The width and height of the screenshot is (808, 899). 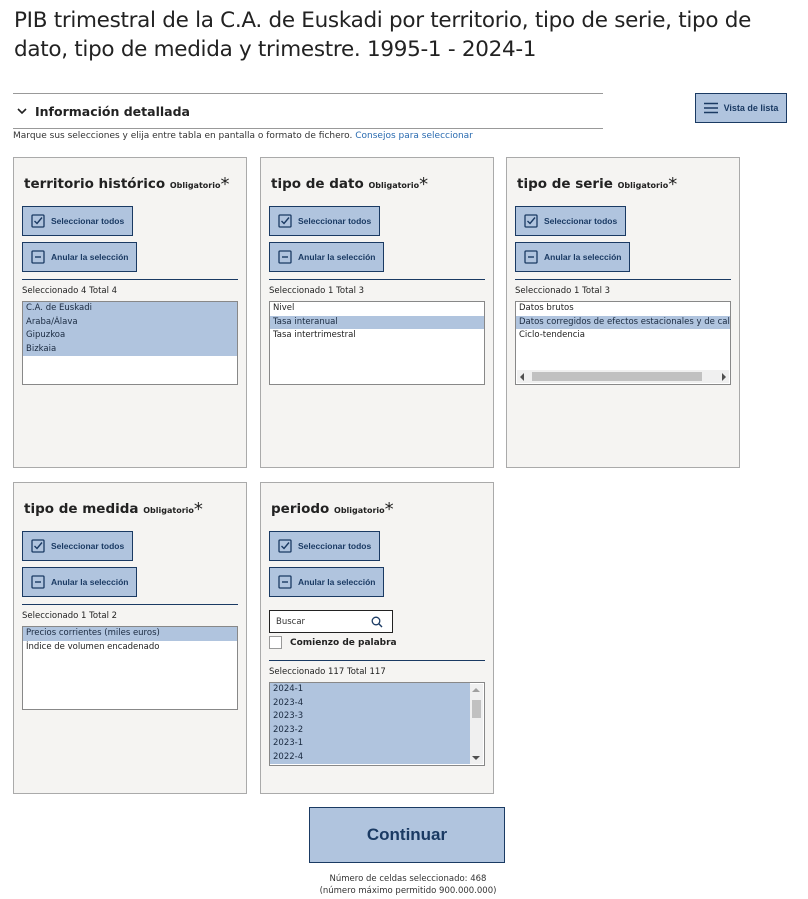 I want to click on info-detail-toggle: Información detallada, so click(x=308, y=111).